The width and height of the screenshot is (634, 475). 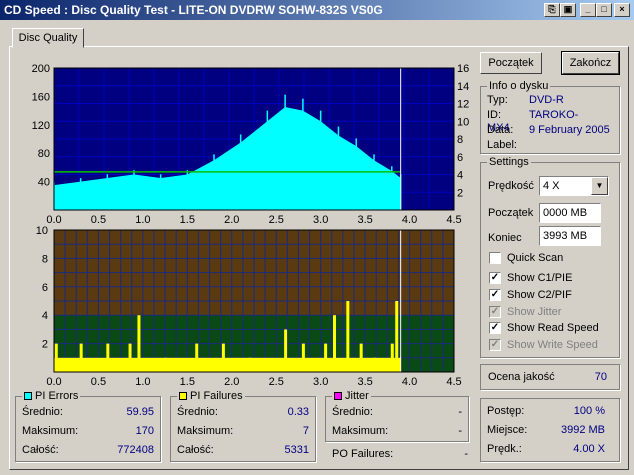 What do you see at coordinates (463, 105) in the screenshot?
I see `y-right-tick: 12` at bounding box center [463, 105].